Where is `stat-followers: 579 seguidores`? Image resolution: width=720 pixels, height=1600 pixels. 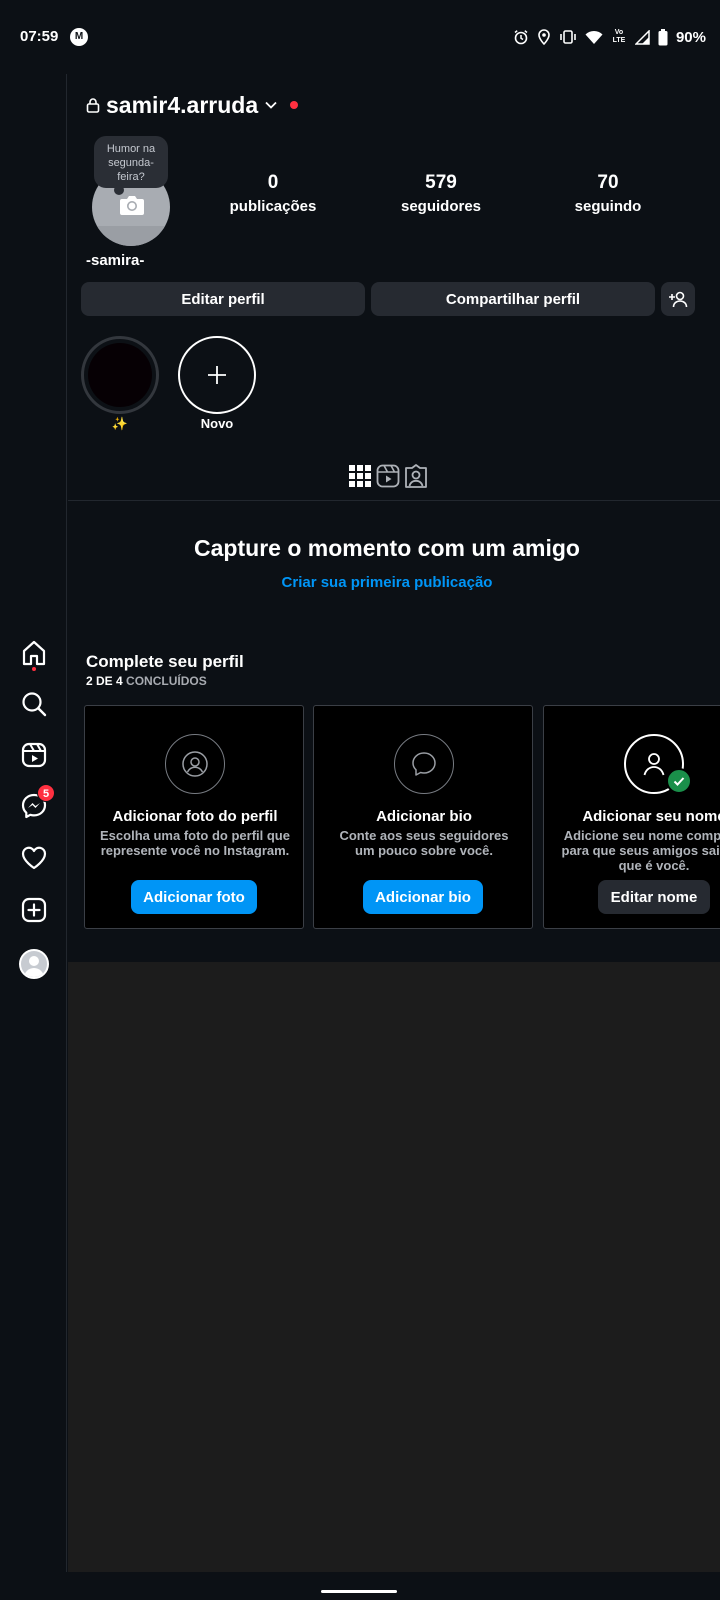
stat-followers: 579 seguidores is located at coordinates (441, 193).